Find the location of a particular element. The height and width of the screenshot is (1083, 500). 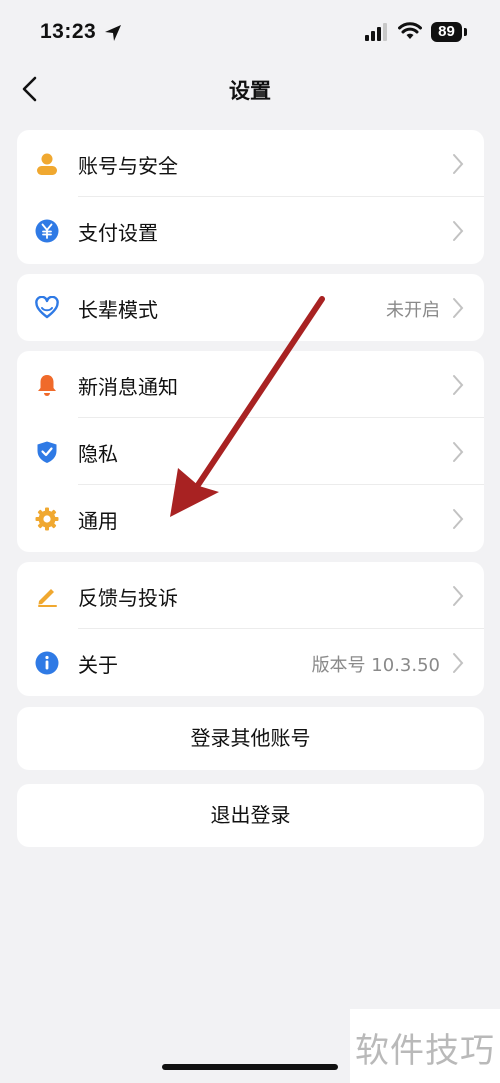

page-title: 设置 is located at coordinates (250, 91).